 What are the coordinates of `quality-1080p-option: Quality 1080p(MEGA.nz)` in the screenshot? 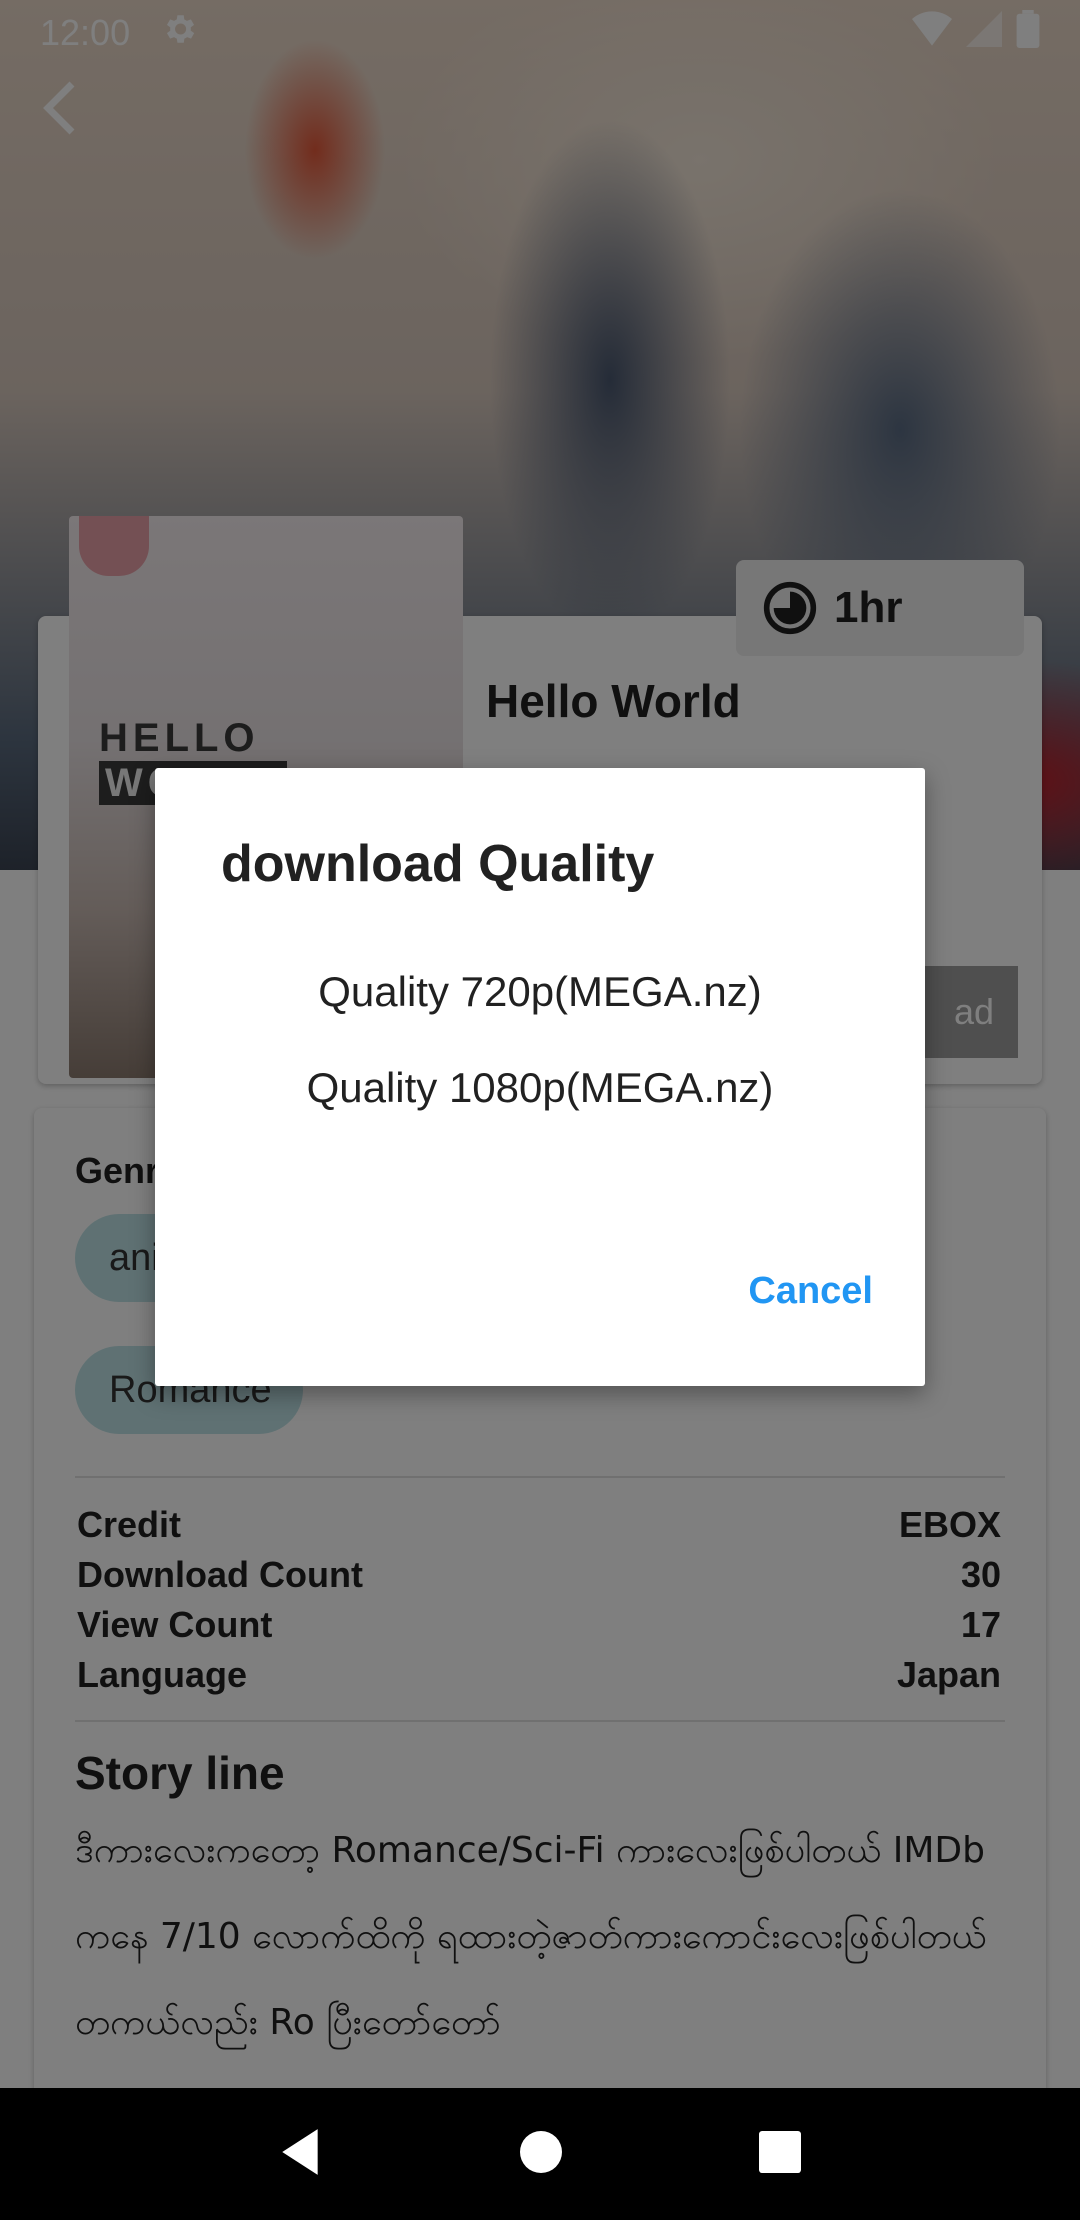 It's located at (540, 1088).